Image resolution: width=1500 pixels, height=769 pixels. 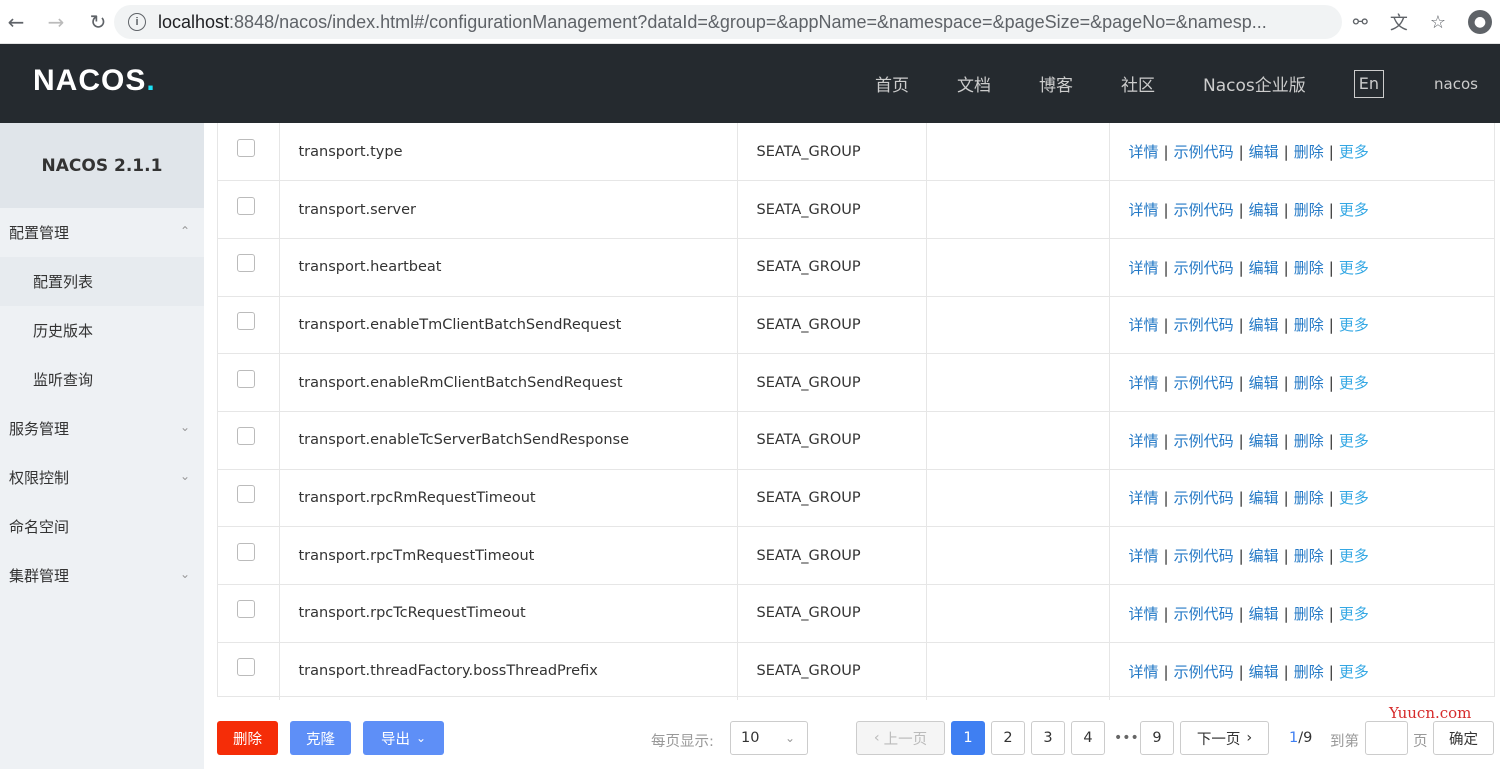 I want to click on sidebar-item-config: 配置管理 ⌃, so click(x=102, y=232).